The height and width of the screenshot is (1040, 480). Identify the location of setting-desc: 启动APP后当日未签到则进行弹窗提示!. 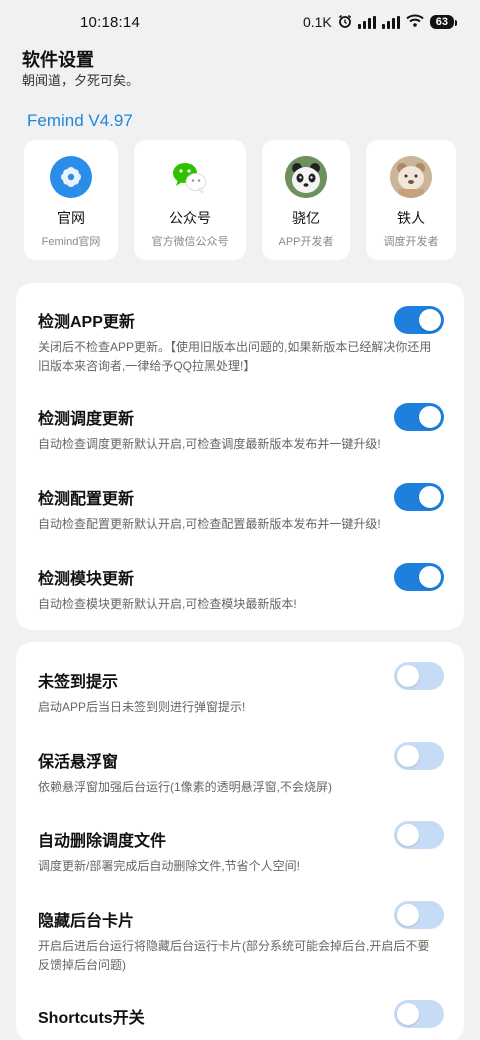
(142, 707).